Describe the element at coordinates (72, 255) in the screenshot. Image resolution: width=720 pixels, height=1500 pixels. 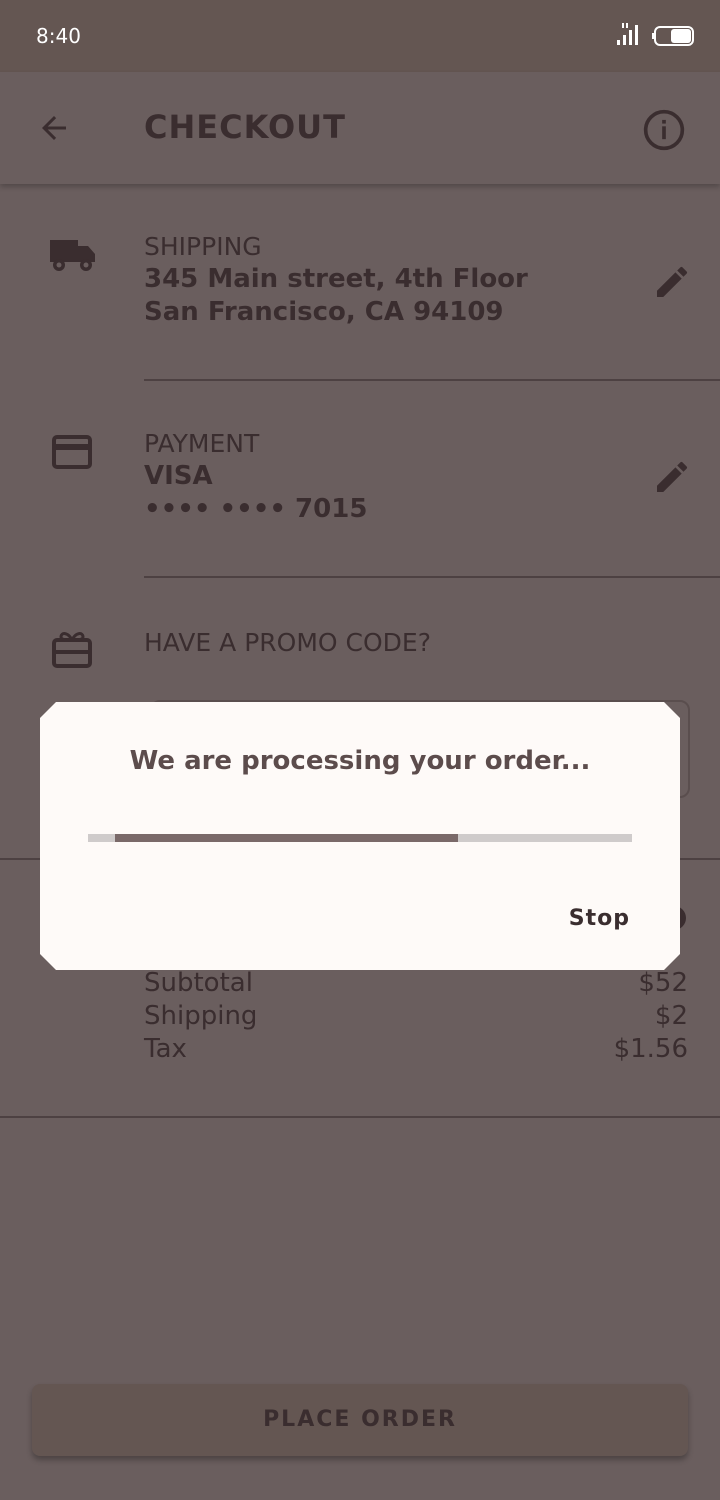
I see `truck-icon` at that location.